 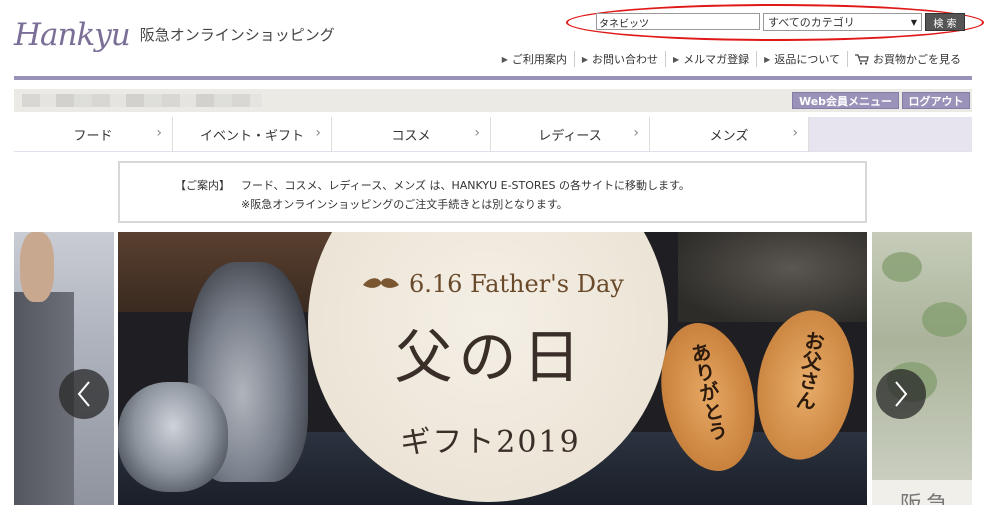 What do you see at coordinates (237, 35) in the screenshot?
I see `logo-text: 阪急オンラインショッピング` at bounding box center [237, 35].